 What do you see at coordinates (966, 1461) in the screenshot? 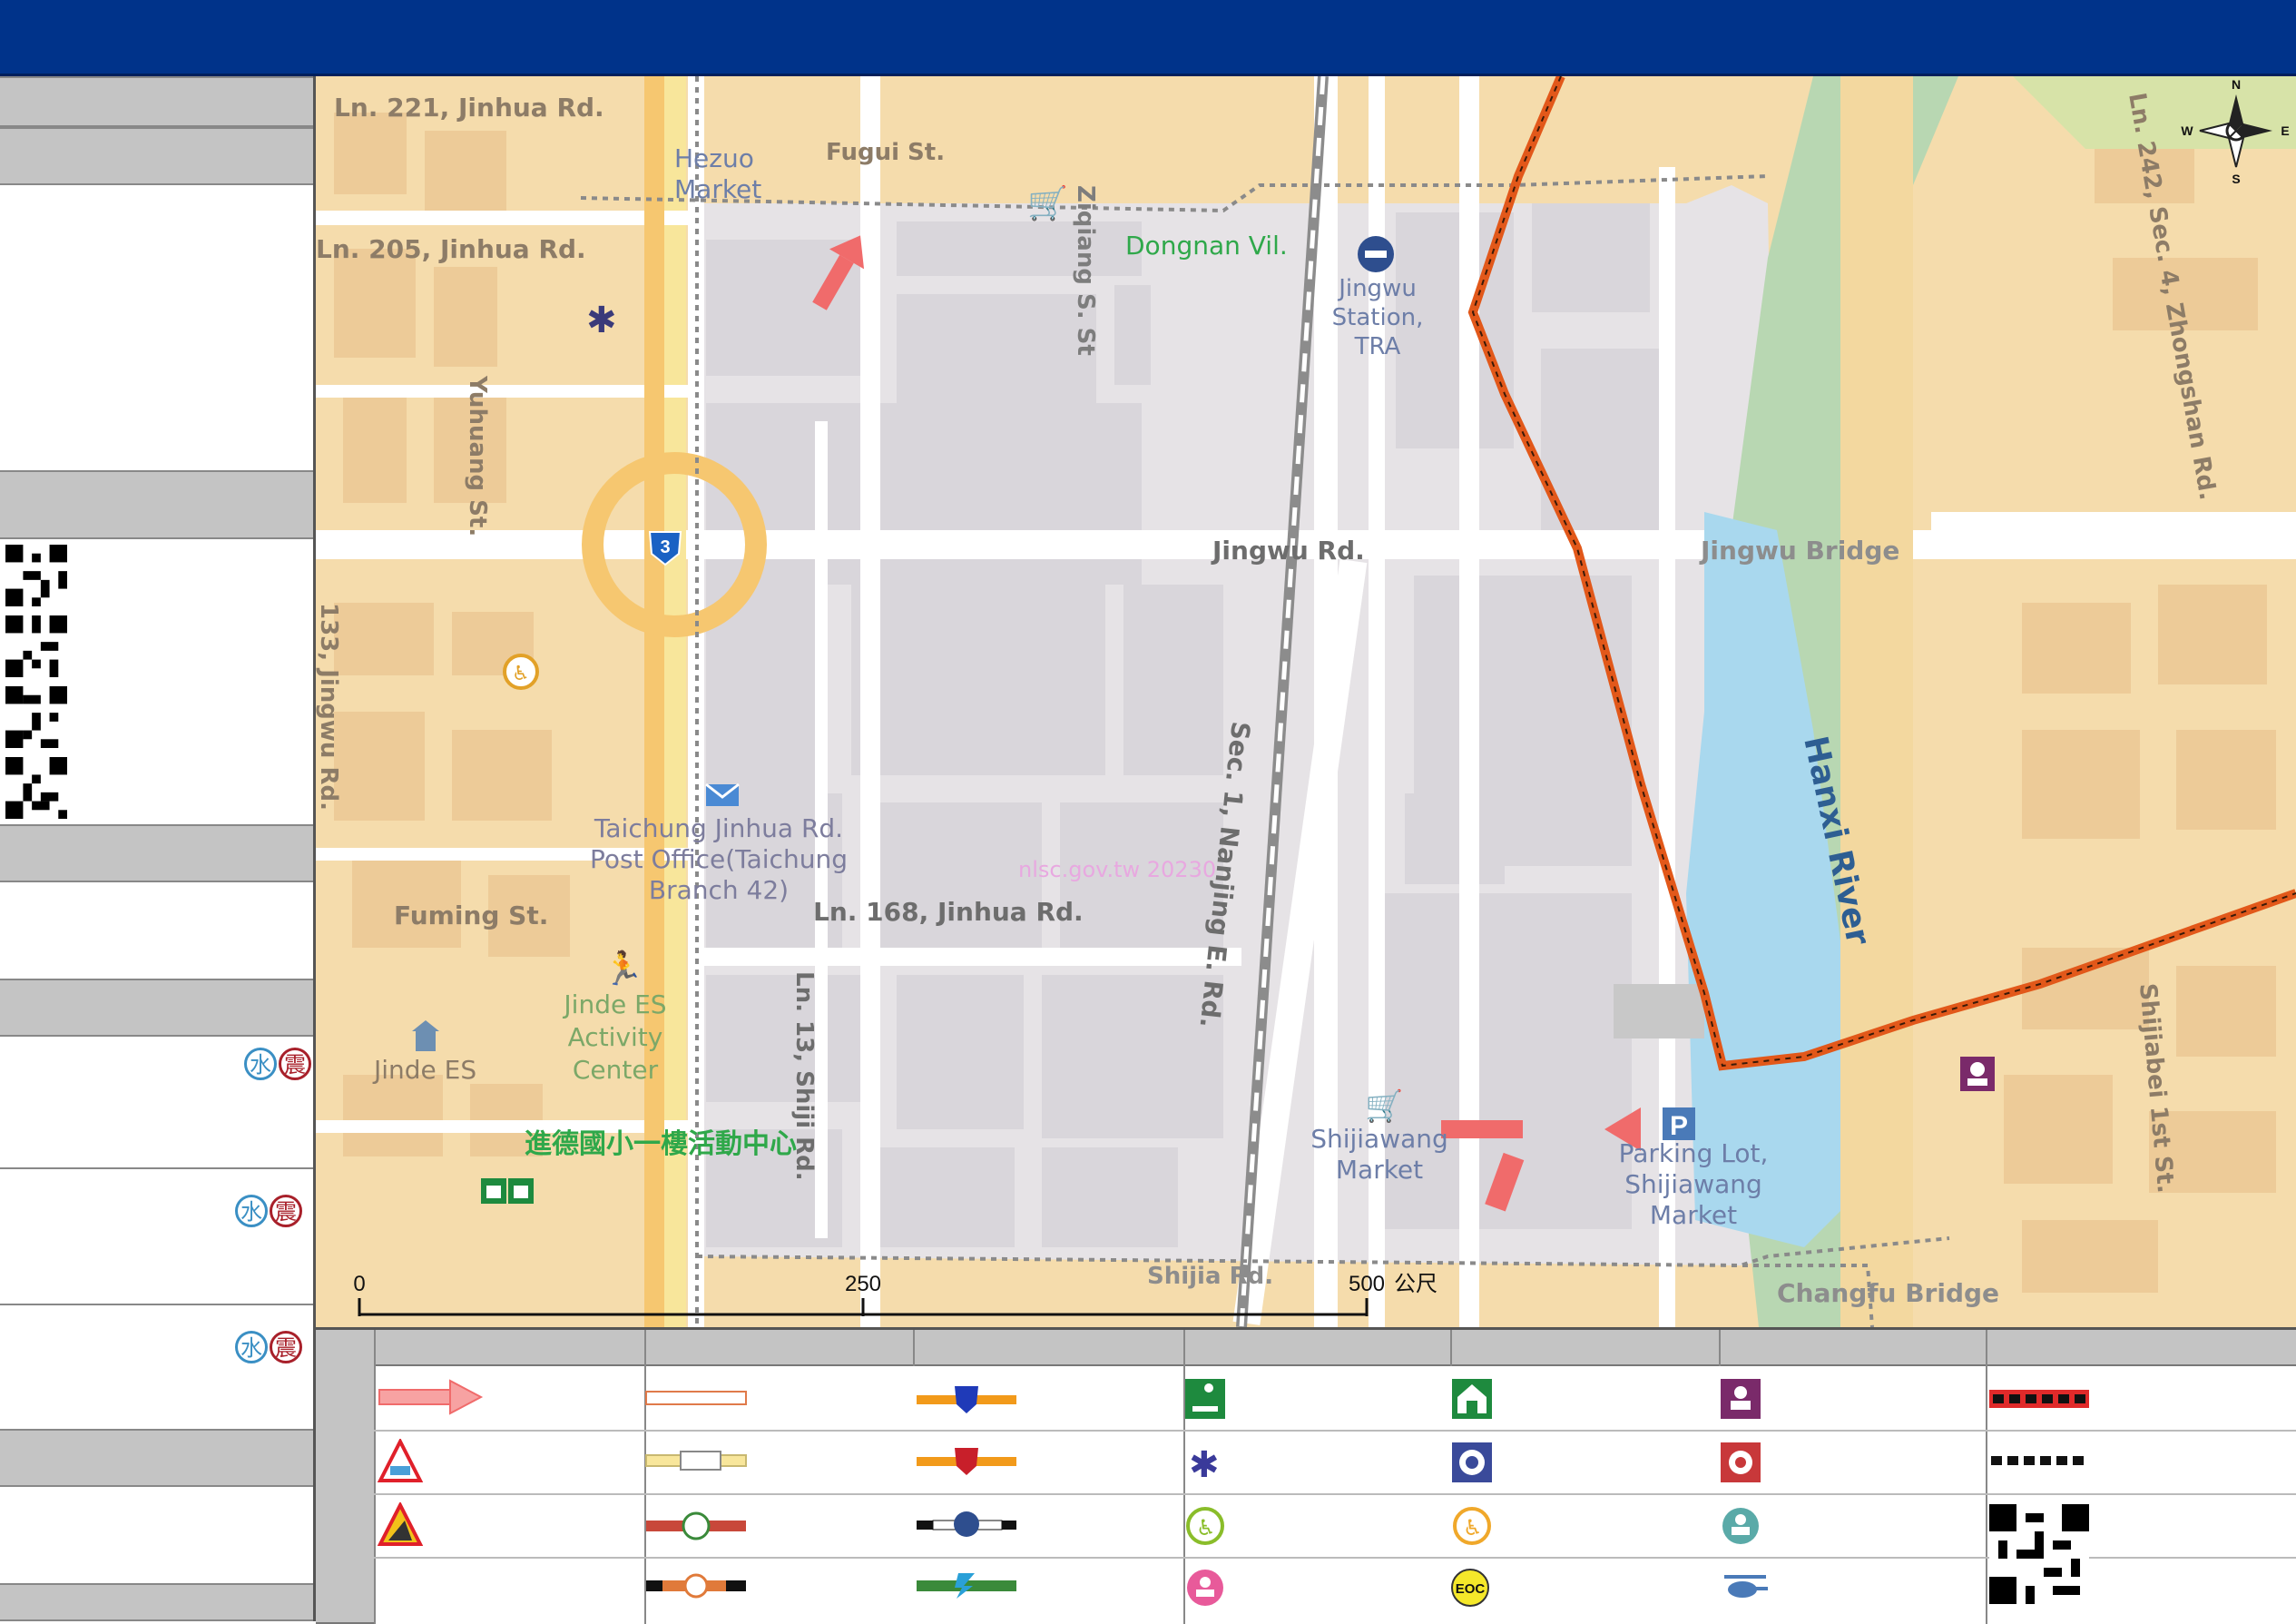
I see `expressway-icon` at bounding box center [966, 1461].